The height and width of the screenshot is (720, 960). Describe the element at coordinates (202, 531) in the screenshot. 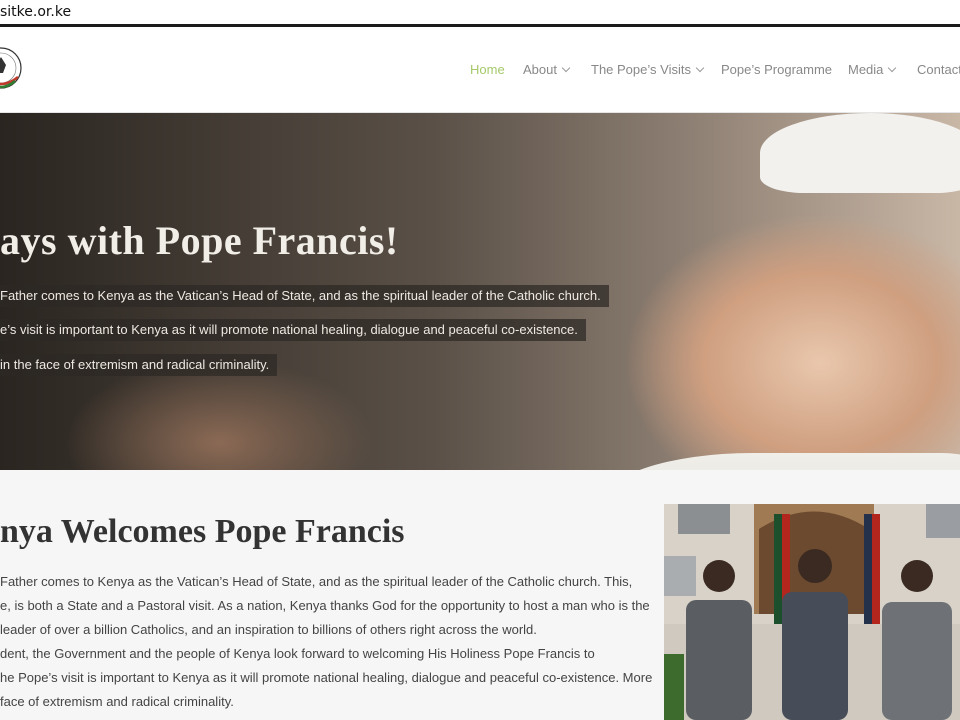

I see `page-title: nya Welcomes Pope Francis` at that location.